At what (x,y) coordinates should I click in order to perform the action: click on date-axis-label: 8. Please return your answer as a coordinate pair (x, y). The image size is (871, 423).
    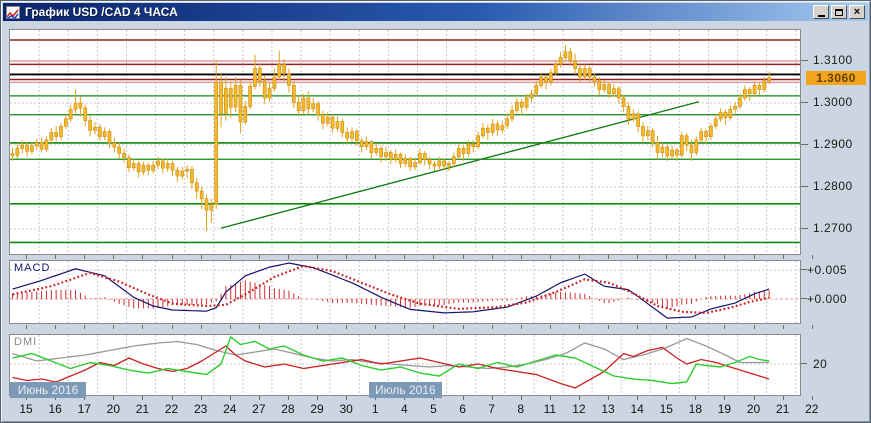
    Looking at the image, I should click on (521, 409).